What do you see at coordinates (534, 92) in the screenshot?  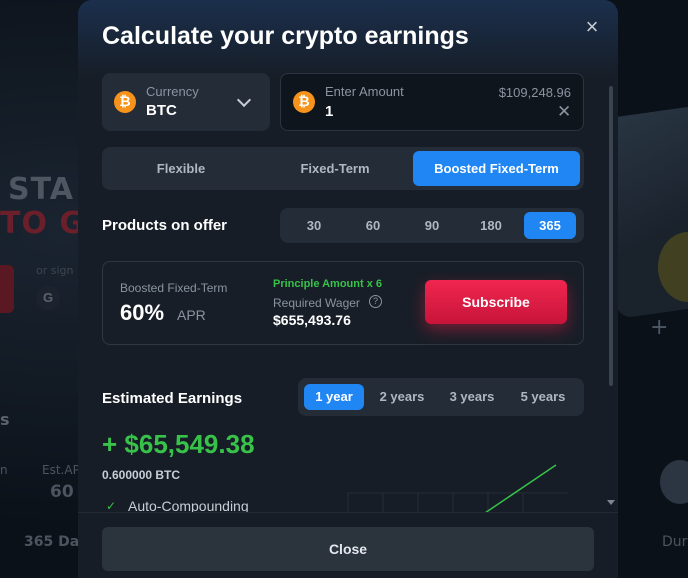 I see `amount-usd-value: $109,248.96` at bounding box center [534, 92].